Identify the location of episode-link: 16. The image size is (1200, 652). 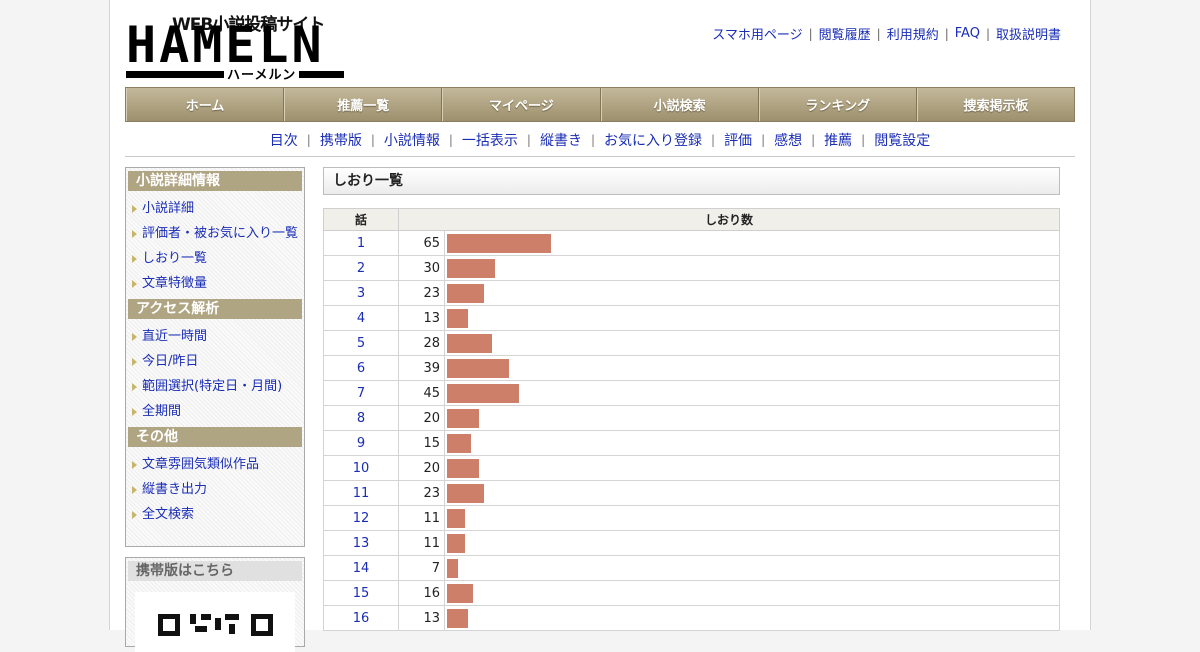
(361, 618).